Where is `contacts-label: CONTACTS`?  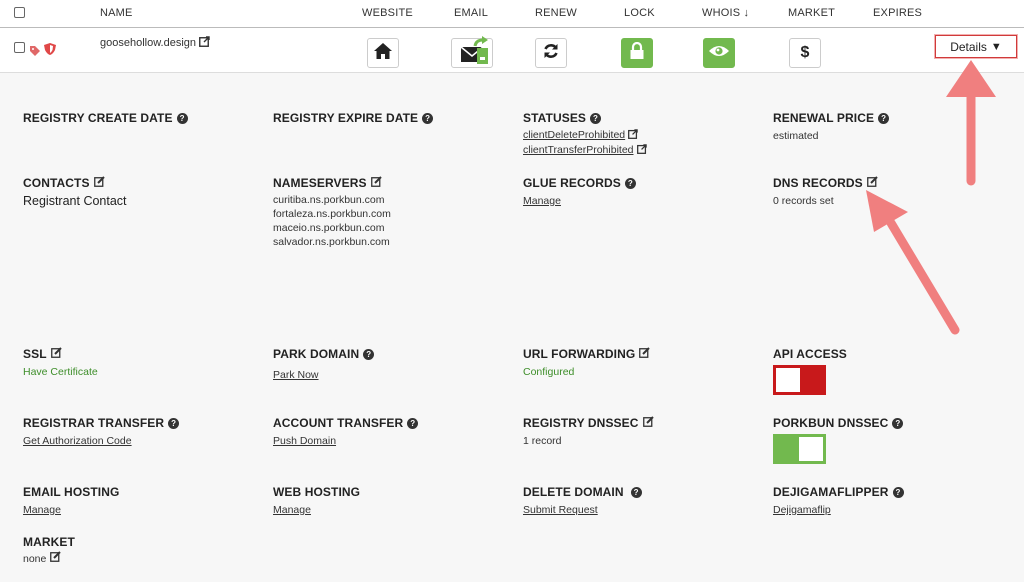
contacts-label: CONTACTS is located at coordinates (56, 183).